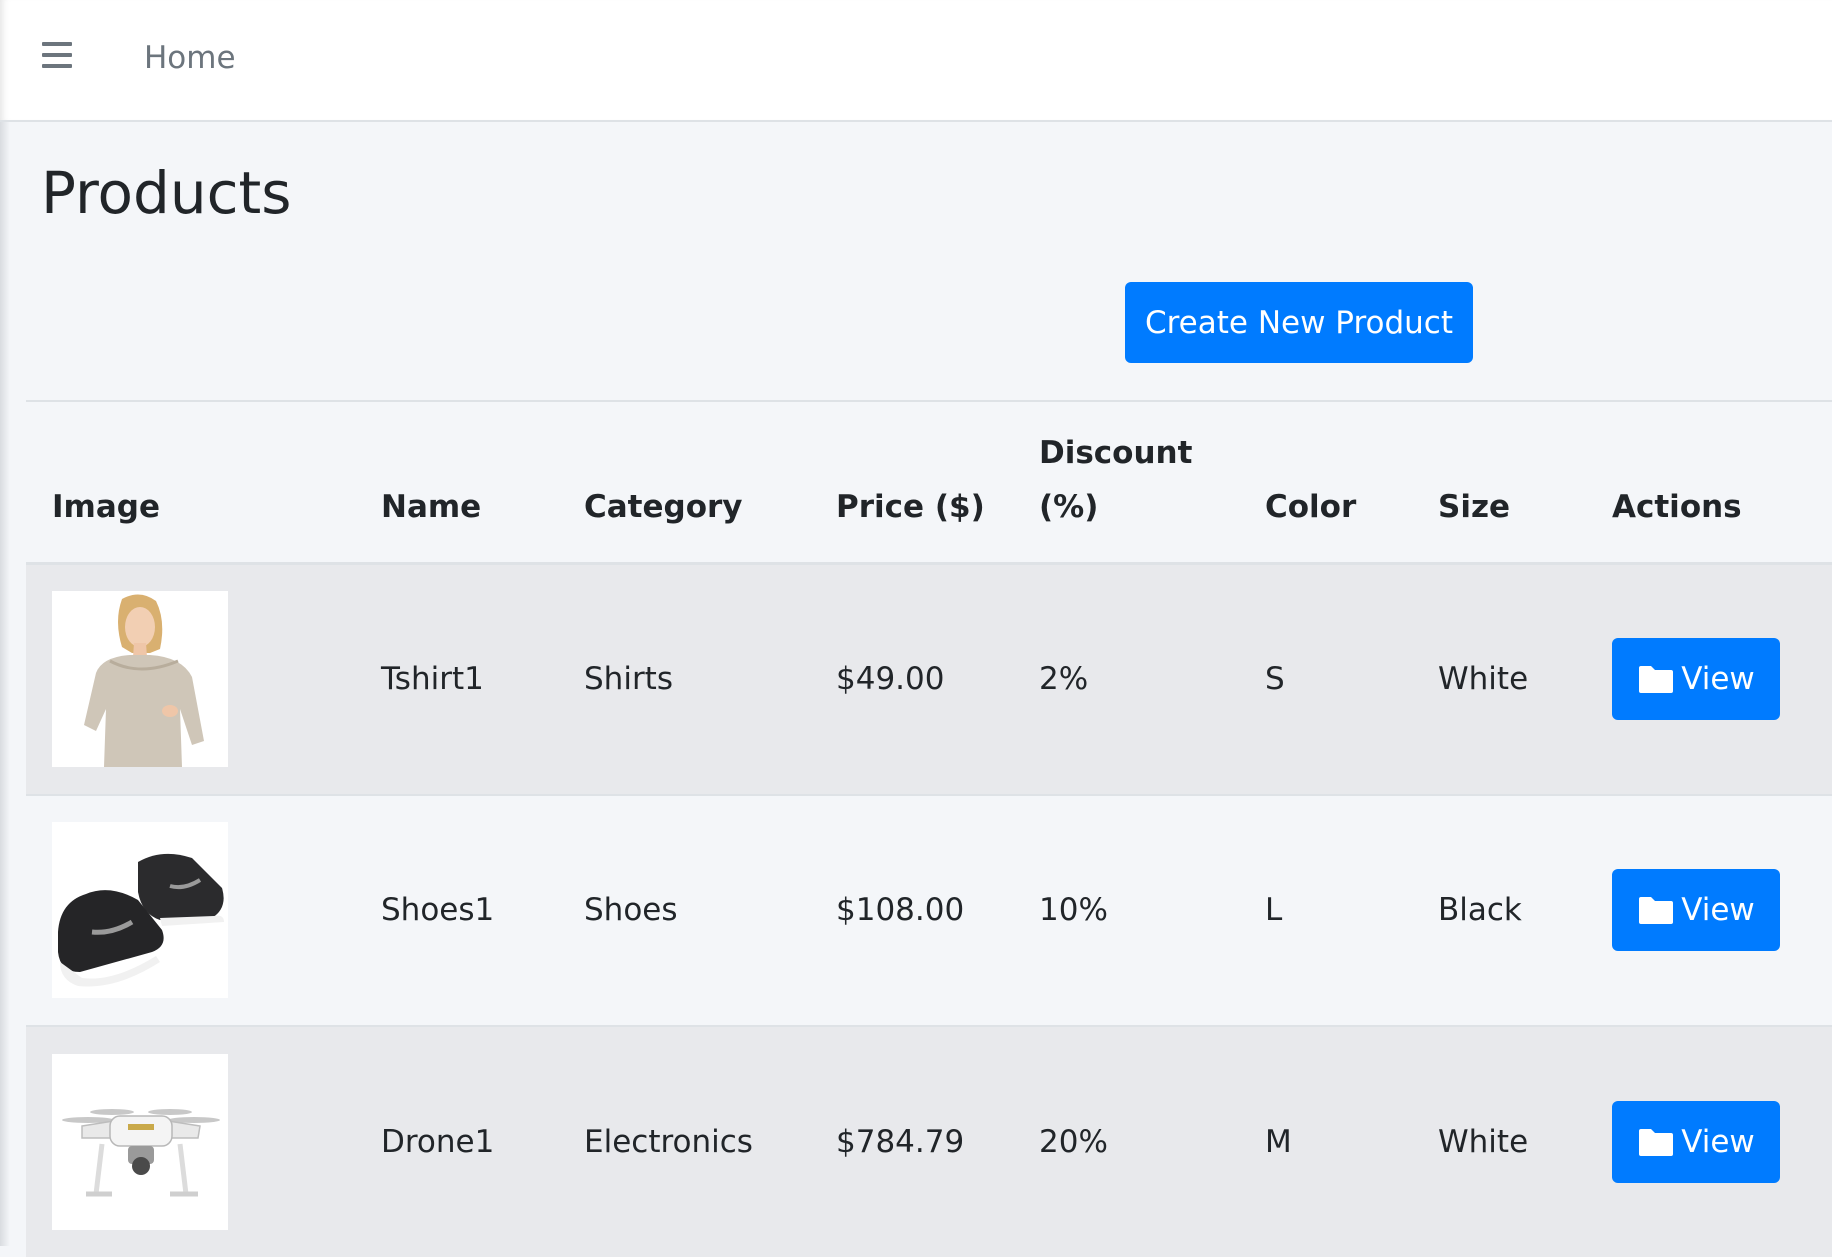 The height and width of the screenshot is (1257, 1832). I want to click on column-header-category: Category, so click(684, 483).